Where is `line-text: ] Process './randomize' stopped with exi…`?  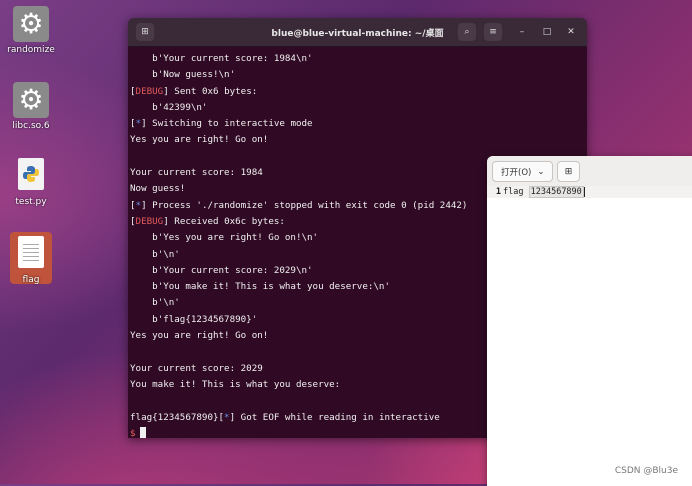
line-text: ] Process './randomize' stopped with exi… is located at coordinates (304, 205).